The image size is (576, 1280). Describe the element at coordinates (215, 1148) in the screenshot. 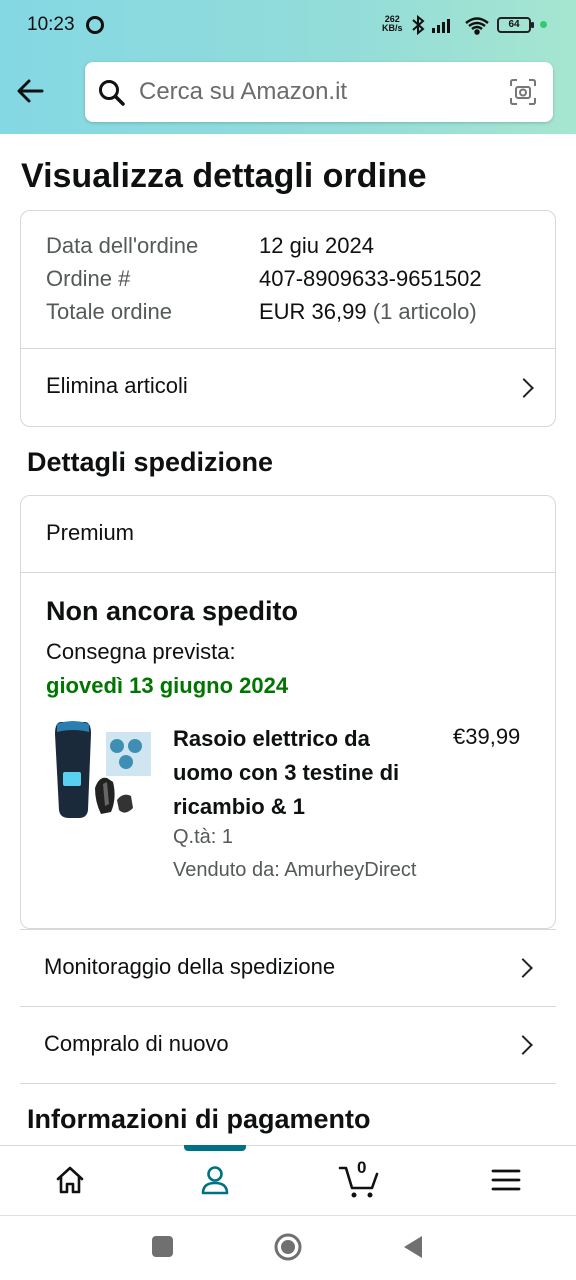

I see `active-tab-indicator` at that location.